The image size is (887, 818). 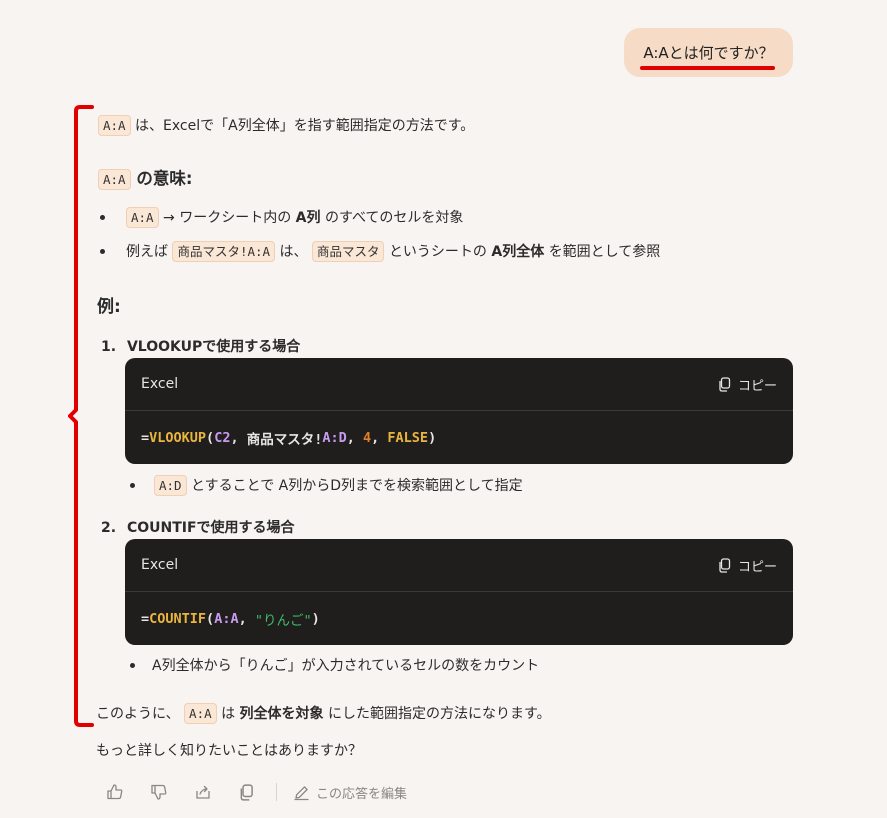 What do you see at coordinates (109, 347) in the screenshot?
I see `list-number: 1.` at bounding box center [109, 347].